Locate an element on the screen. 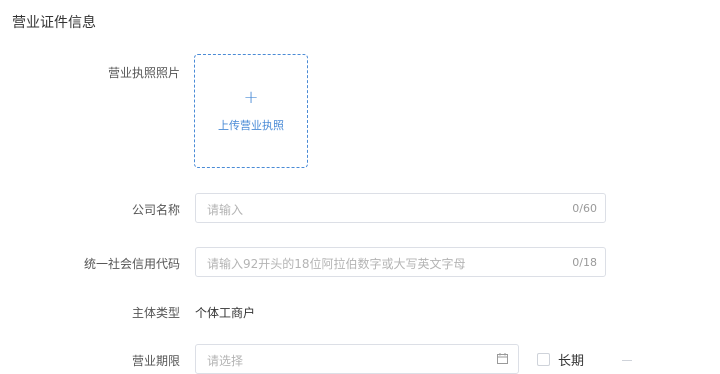 The image size is (720, 374). company-name-counter: 0/60 is located at coordinates (584, 208).